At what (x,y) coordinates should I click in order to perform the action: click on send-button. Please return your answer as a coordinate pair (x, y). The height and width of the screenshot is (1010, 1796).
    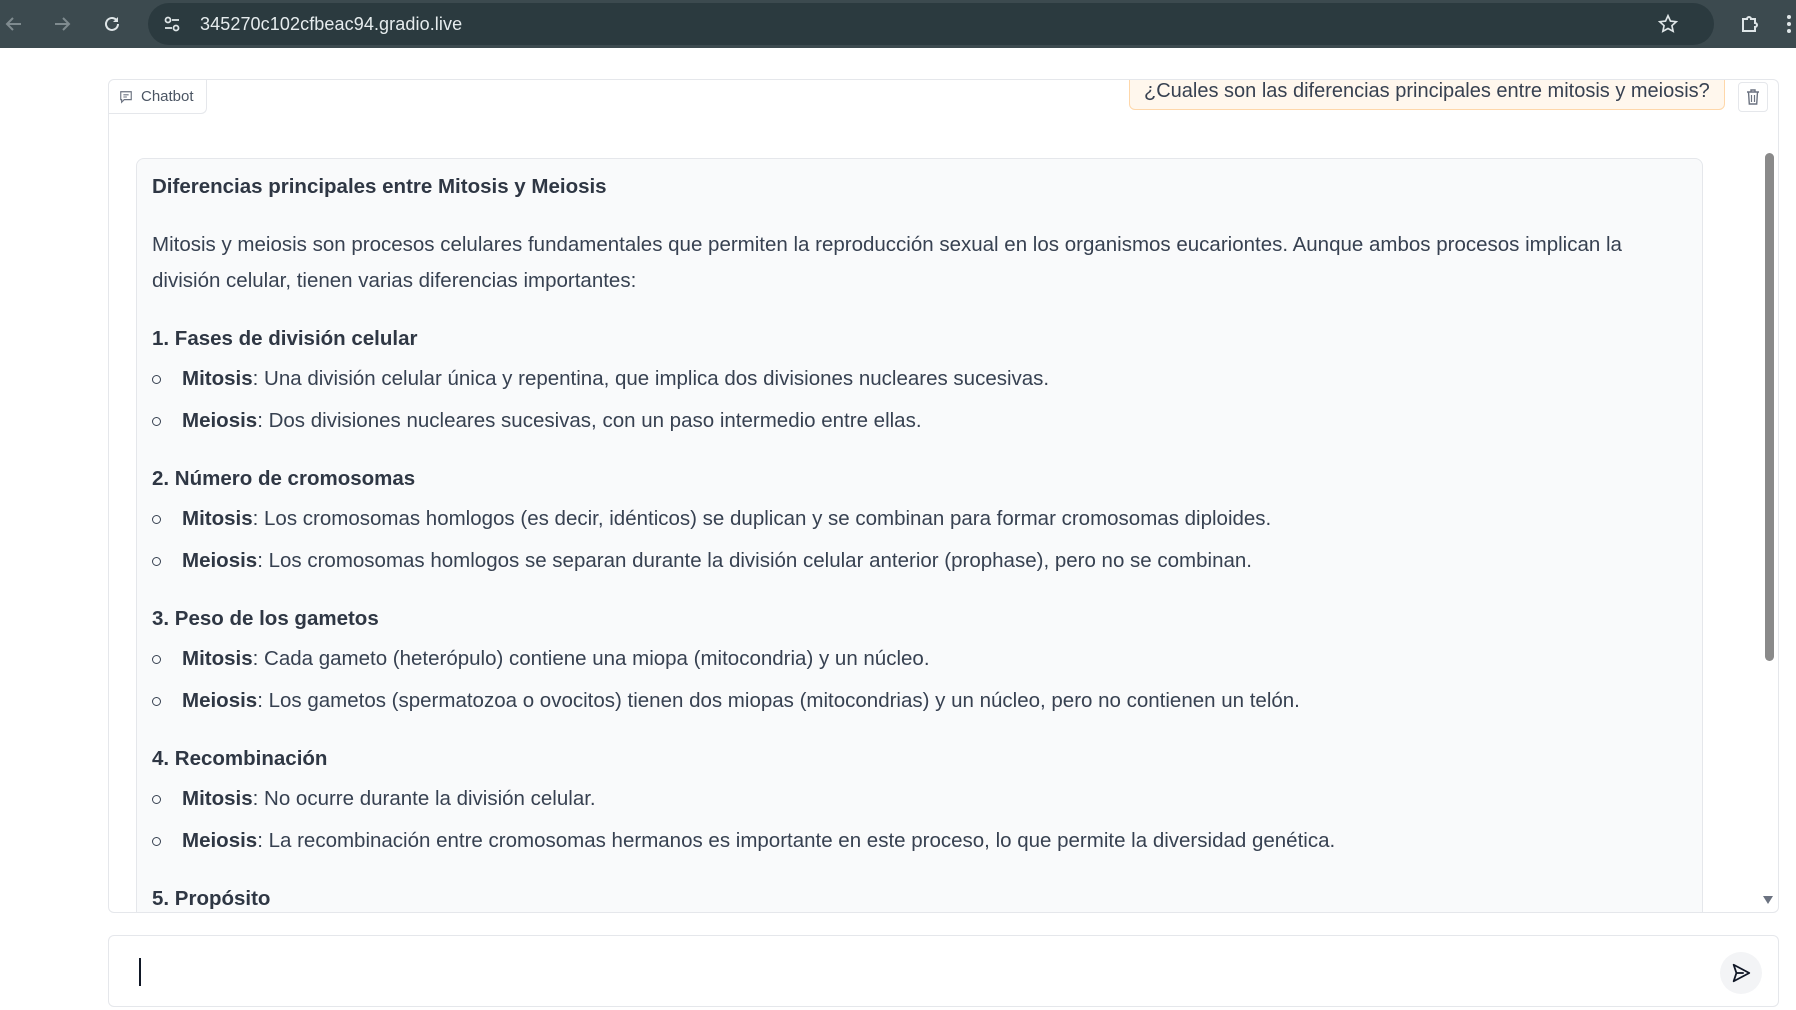
    Looking at the image, I should click on (1741, 973).